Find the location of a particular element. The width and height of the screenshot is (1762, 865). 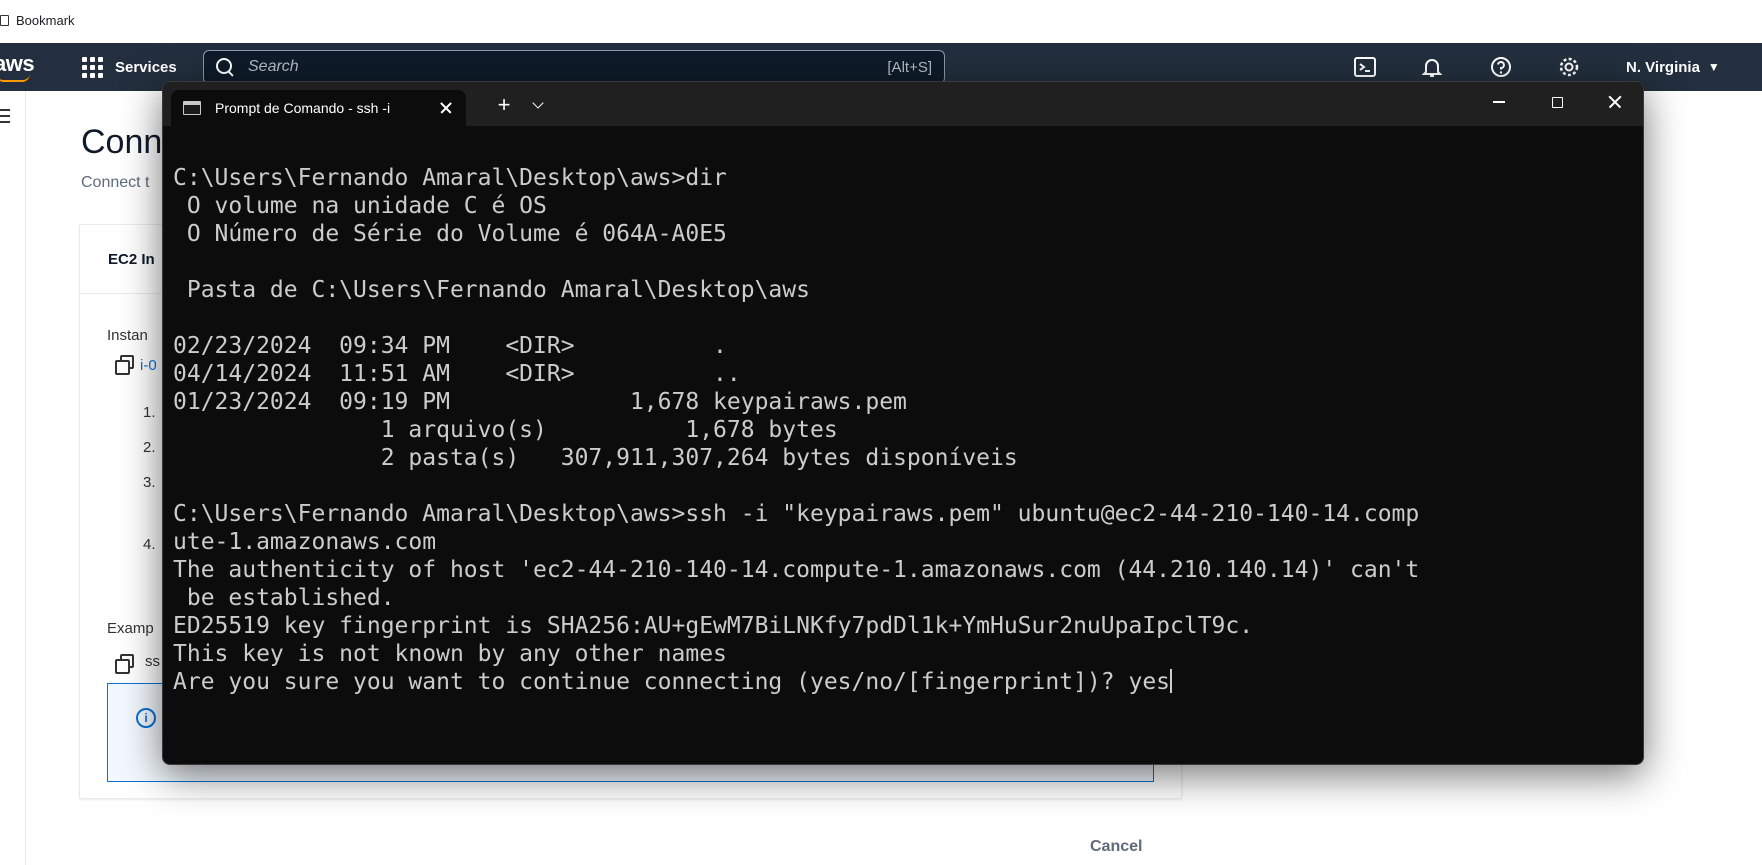

bookmark-bar: Bookmark is located at coordinates (881, 21).